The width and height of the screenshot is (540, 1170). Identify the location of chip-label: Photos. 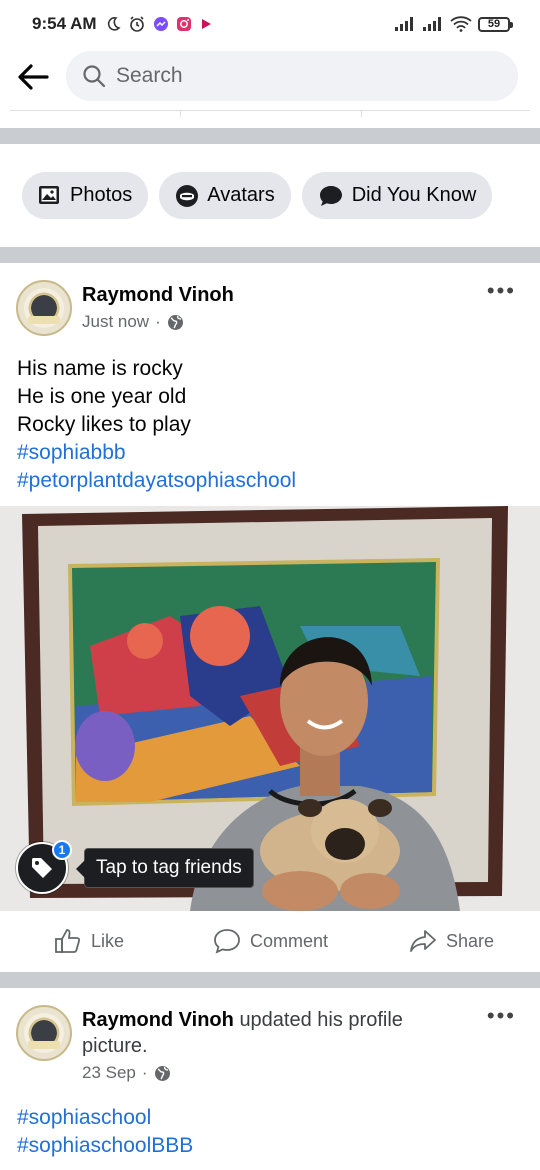
(101, 195).